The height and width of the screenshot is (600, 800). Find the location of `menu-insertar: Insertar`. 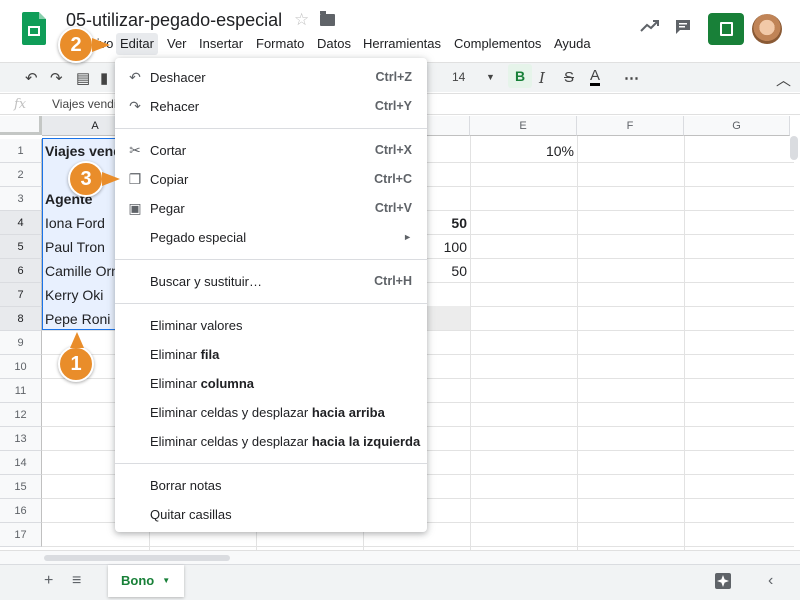

menu-insertar: Insertar is located at coordinates (221, 44).